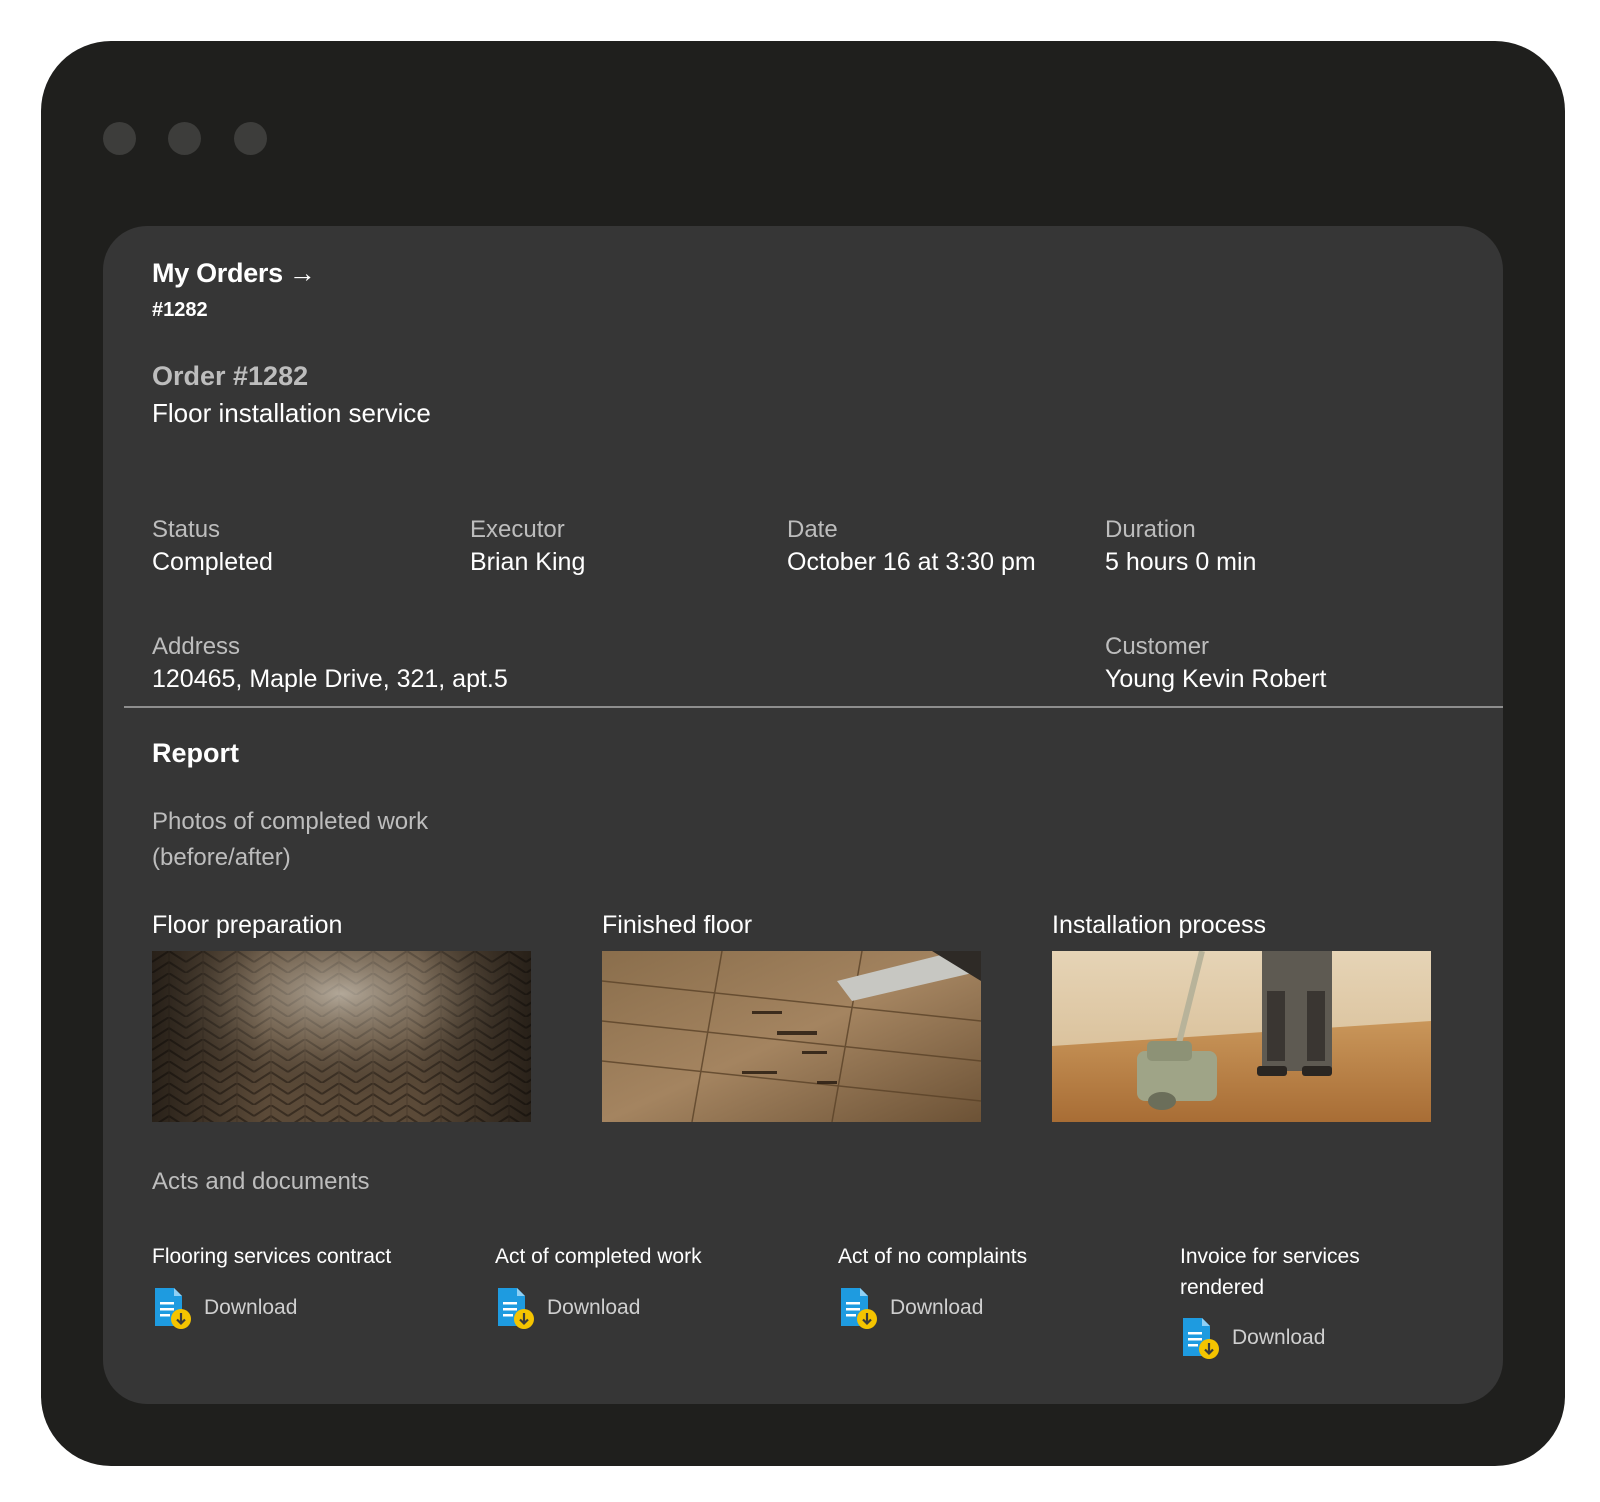 This screenshot has height=1502, width=1600. What do you see at coordinates (933, 1256) in the screenshot?
I see `document-name-no-complaints: Act of no complaints` at bounding box center [933, 1256].